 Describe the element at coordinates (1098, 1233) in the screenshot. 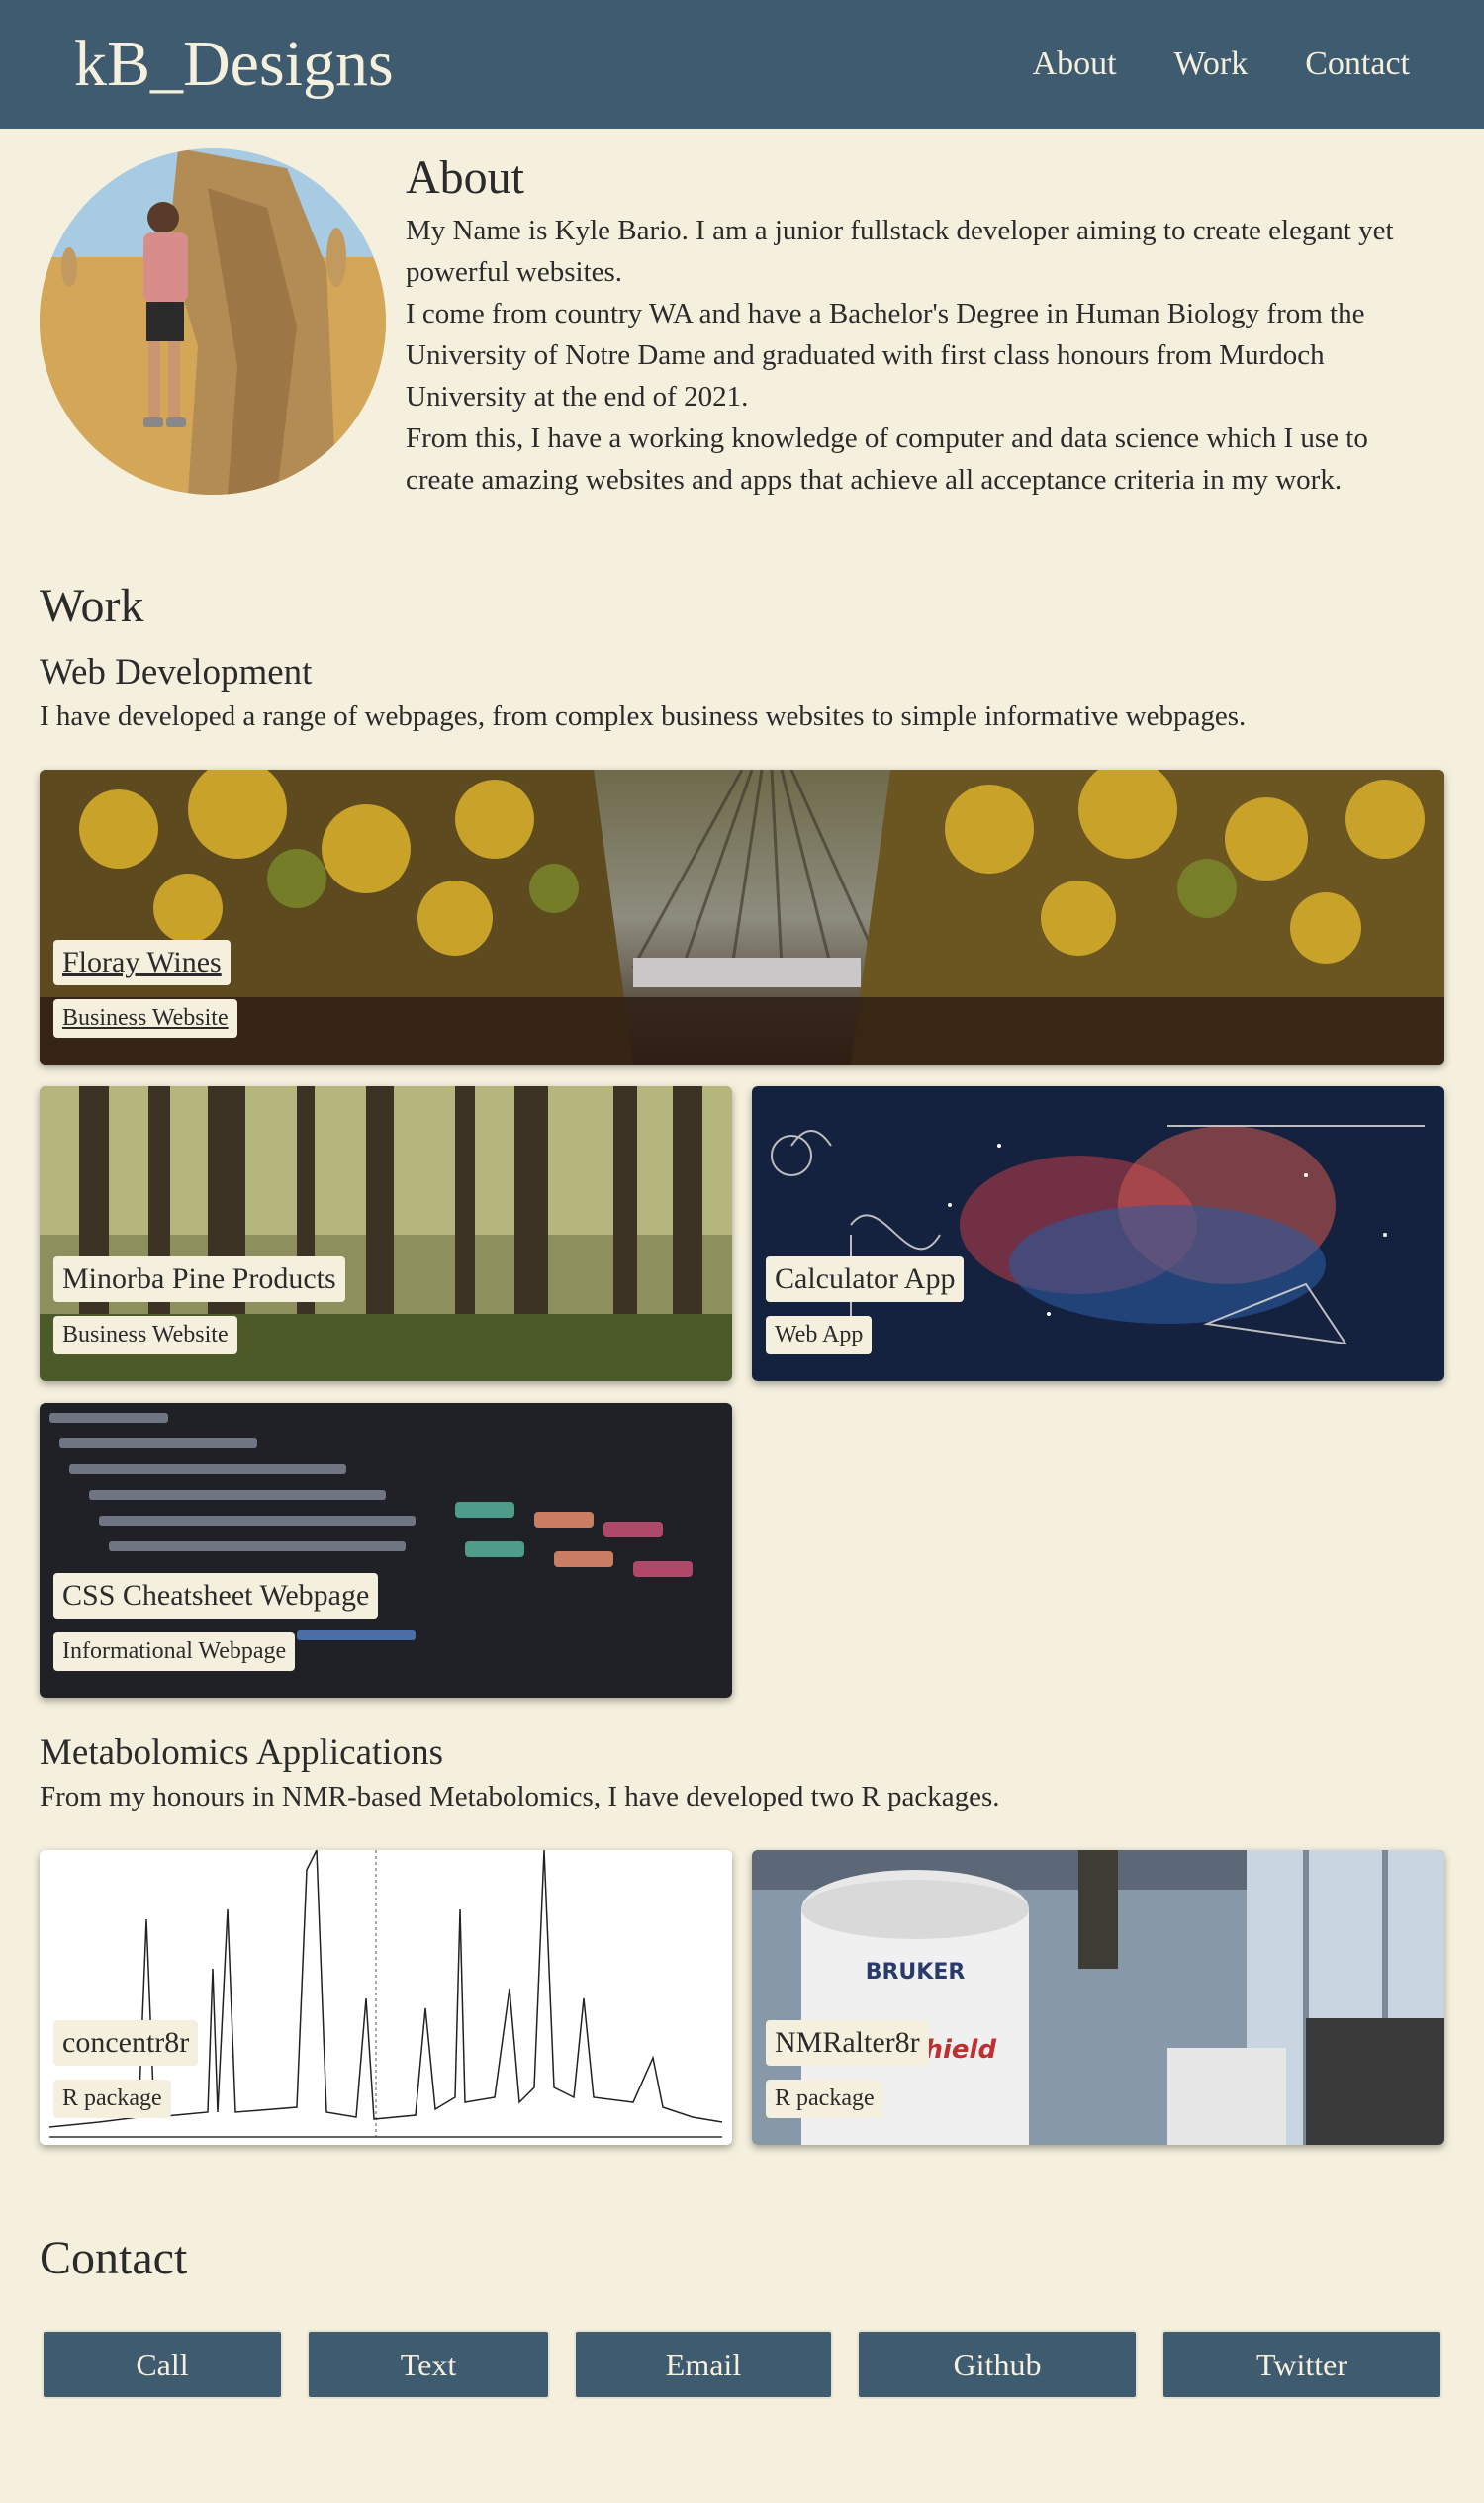

I see `project-card-calculator-app: Calculator App Web App` at that location.